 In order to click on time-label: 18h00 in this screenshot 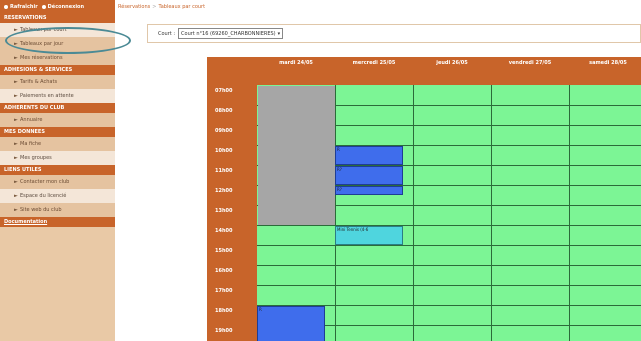, I will do `click(224, 311)`.